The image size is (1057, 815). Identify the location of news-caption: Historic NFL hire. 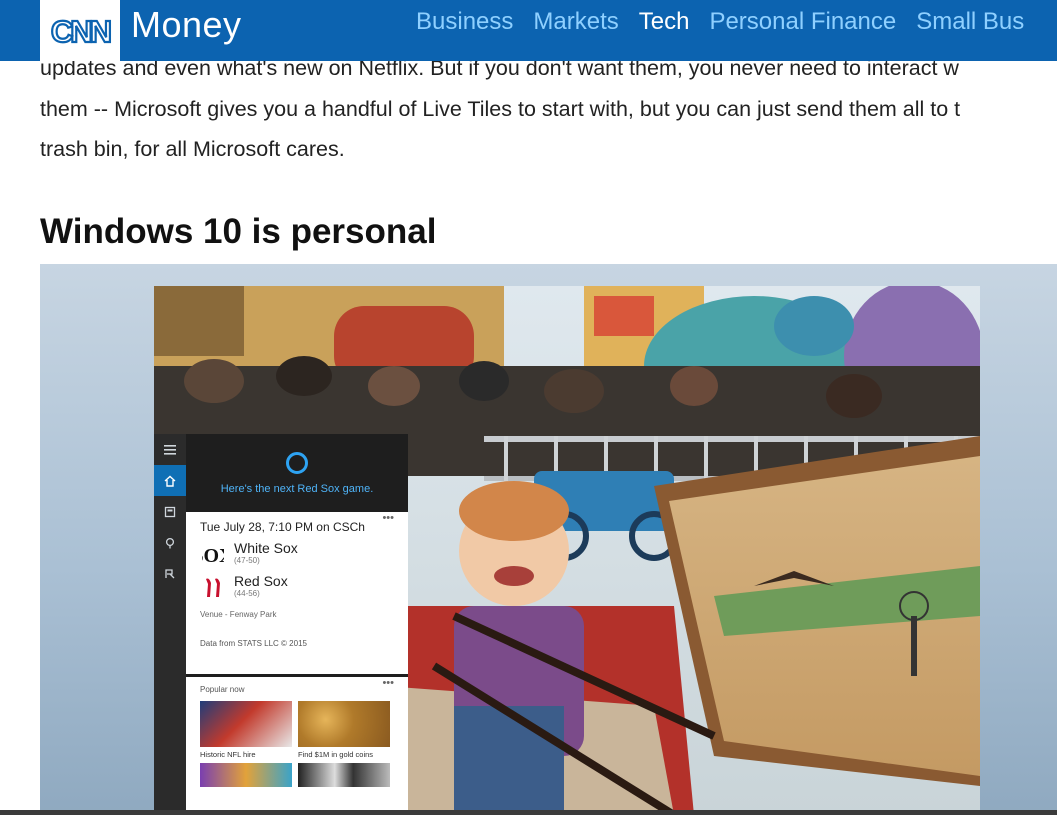
(228, 754).